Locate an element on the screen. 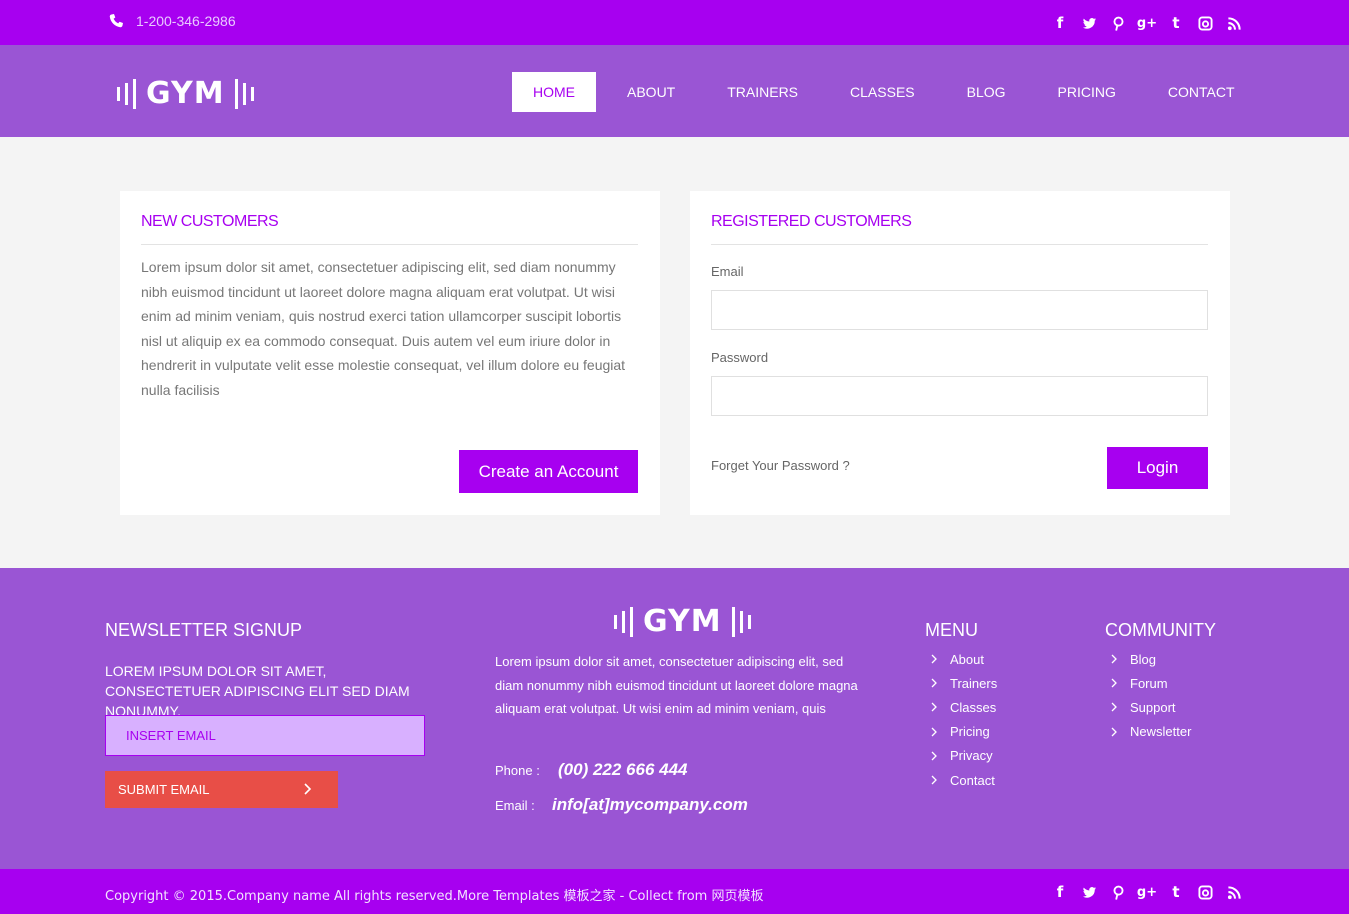  newsletter-title: NEWSLETTER SIGNUP is located at coordinates (204, 630).